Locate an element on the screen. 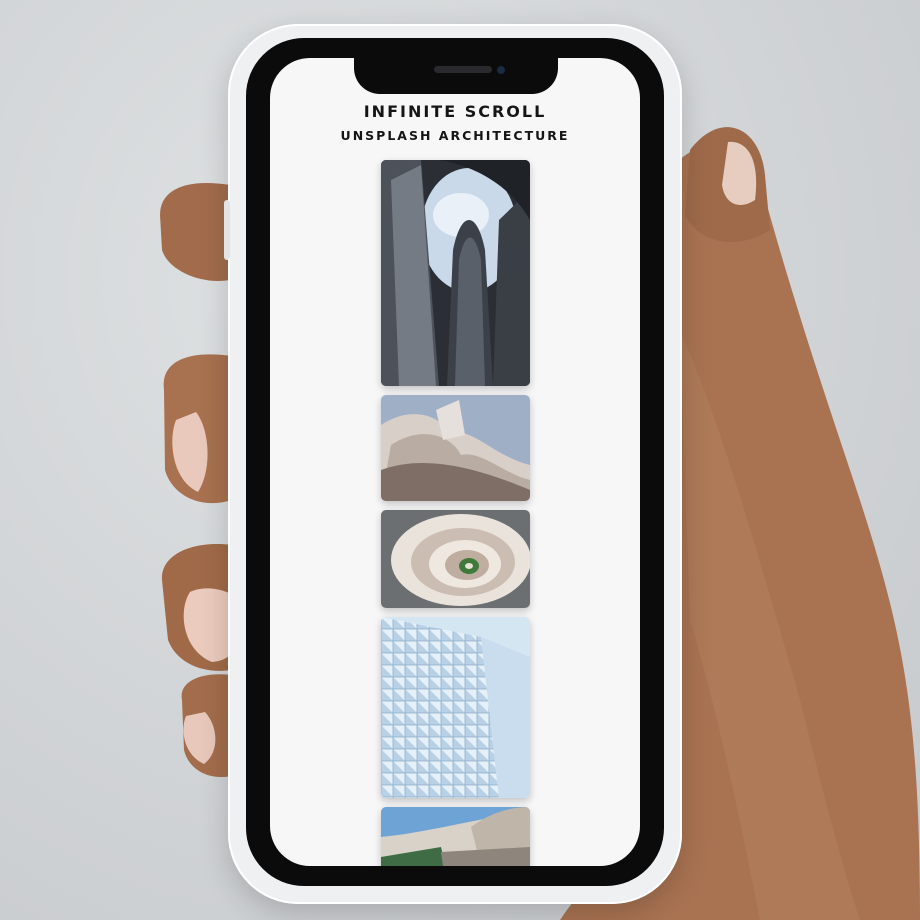 This screenshot has width=920, height=920. spiral-staircase-photo is located at coordinates (455, 559).